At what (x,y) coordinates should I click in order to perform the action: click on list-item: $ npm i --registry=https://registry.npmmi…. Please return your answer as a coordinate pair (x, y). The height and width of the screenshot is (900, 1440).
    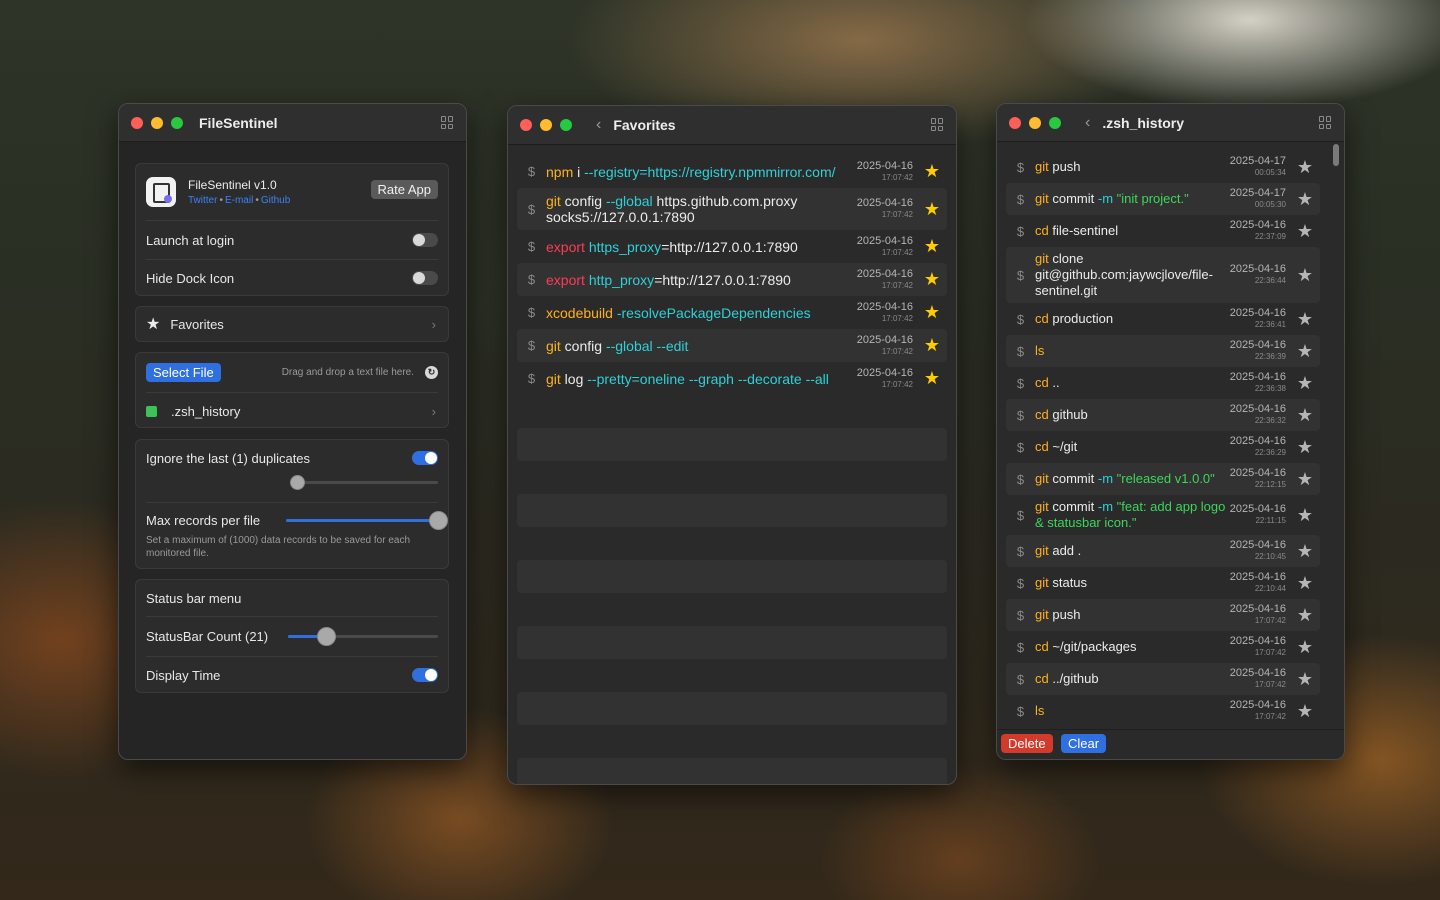
    Looking at the image, I should click on (732, 171).